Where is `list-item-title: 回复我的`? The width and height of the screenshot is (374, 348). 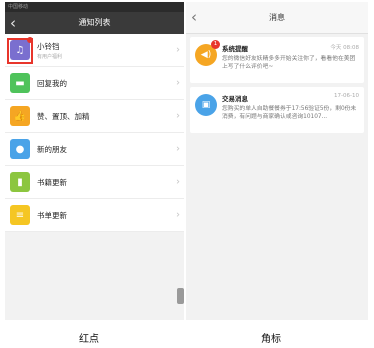
list-item-title: 回复我的 is located at coordinates (52, 83).